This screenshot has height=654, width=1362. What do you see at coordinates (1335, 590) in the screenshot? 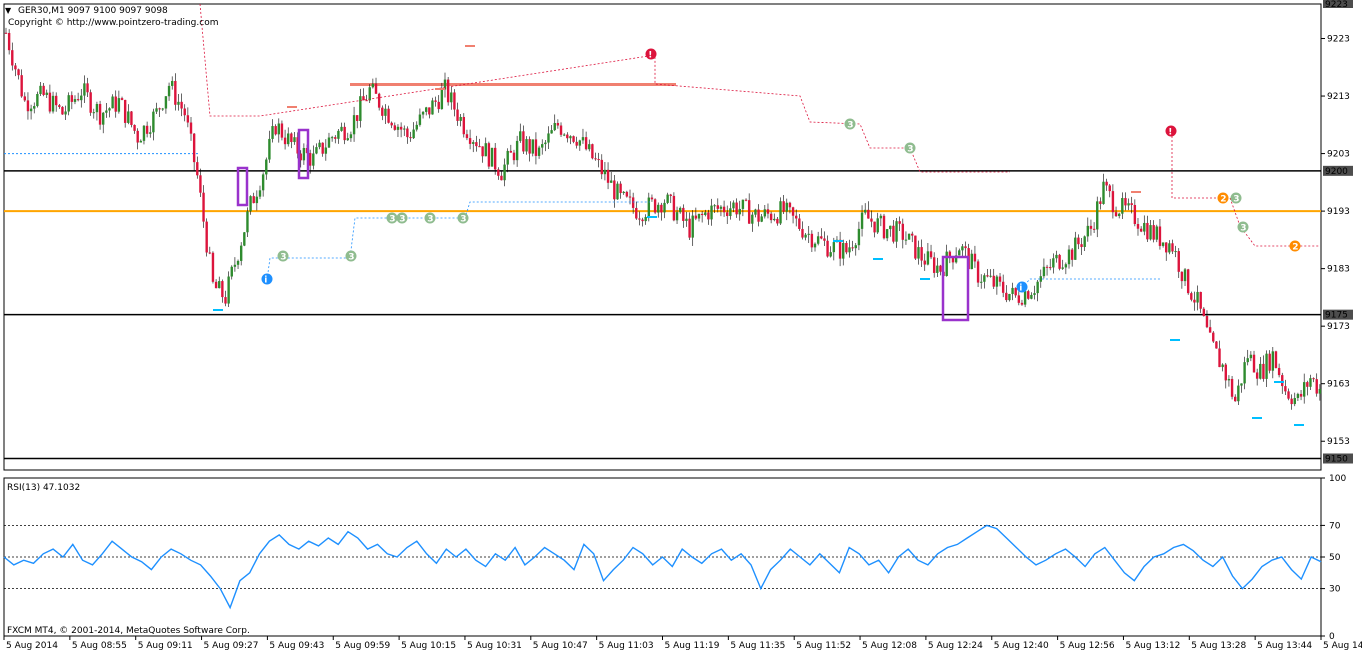
I see `rsi-tick-label: 30` at bounding box center [1335, 590].